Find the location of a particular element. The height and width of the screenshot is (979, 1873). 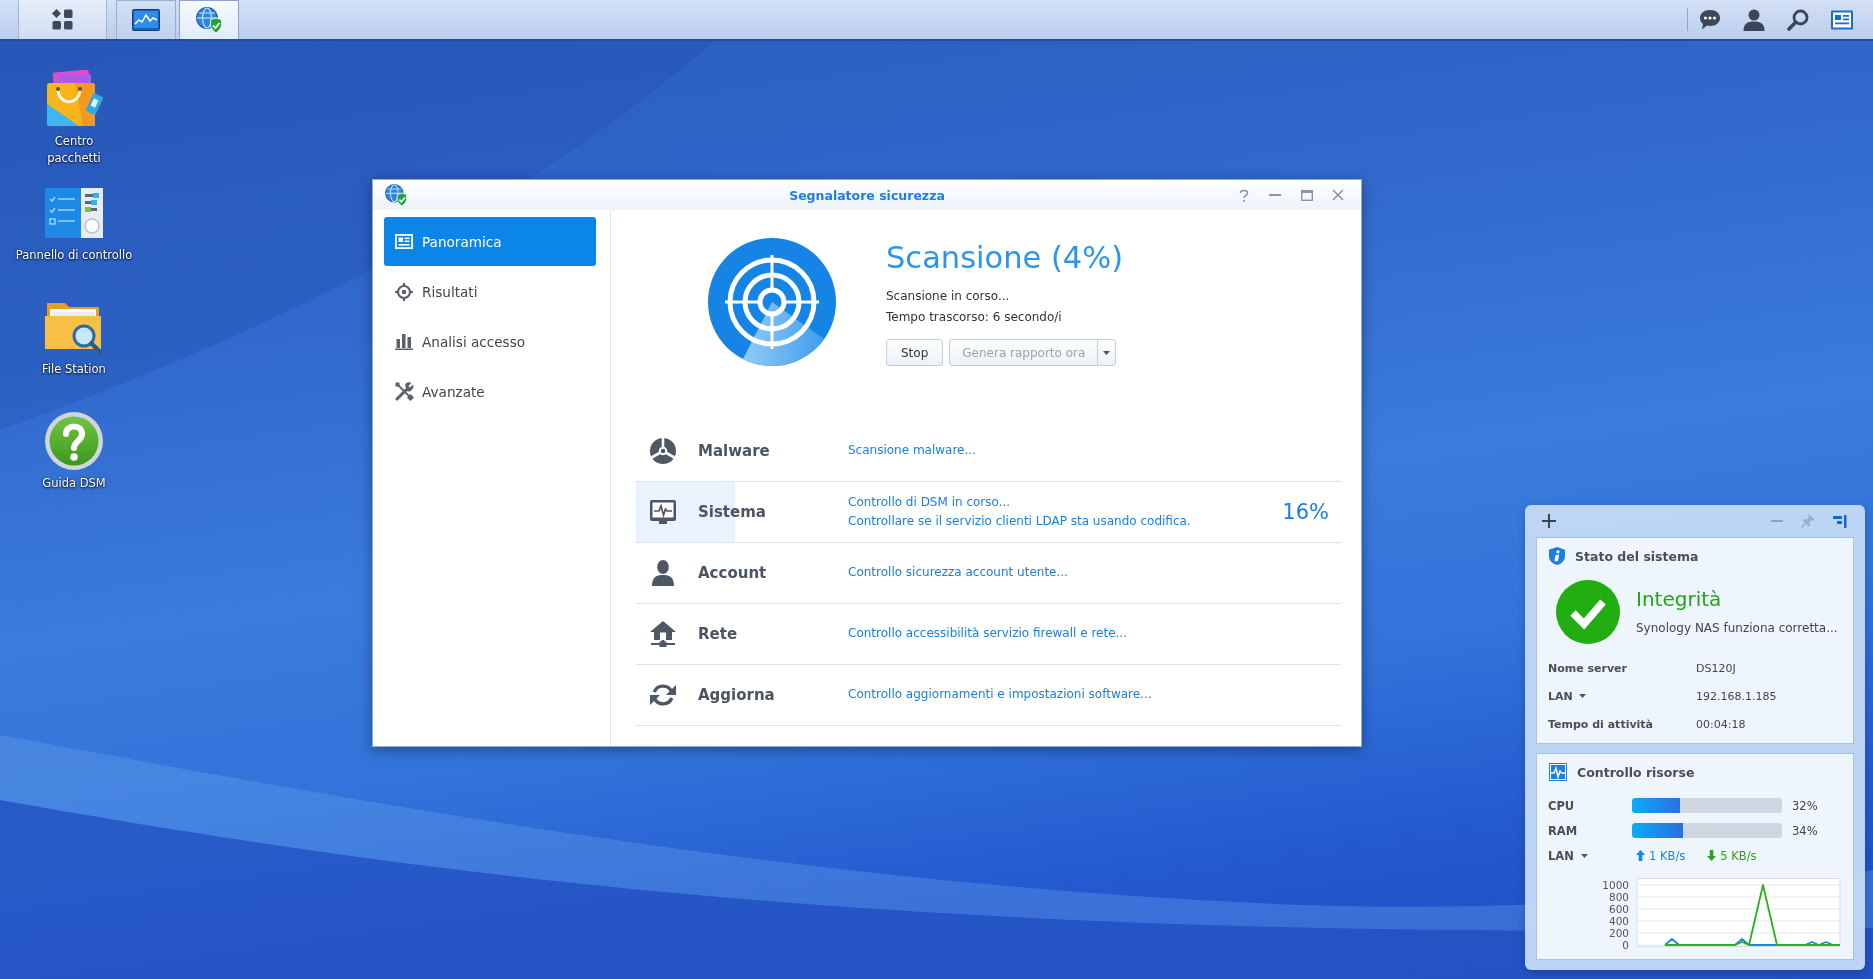

status-text: Controllare se il servizio clienti LDAP sta usando codifica. is located at coordinates (1020, 521).